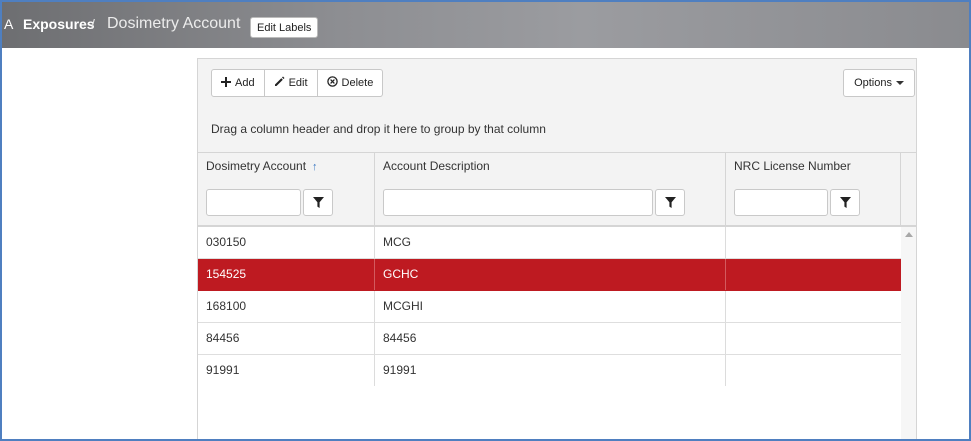 The height and width of the screenshot is (441, 971). What do you see at coordinates (315, 167) in the screenshot?
I see `arrow-up-icon: ↑` at bounding box center [315, 167].